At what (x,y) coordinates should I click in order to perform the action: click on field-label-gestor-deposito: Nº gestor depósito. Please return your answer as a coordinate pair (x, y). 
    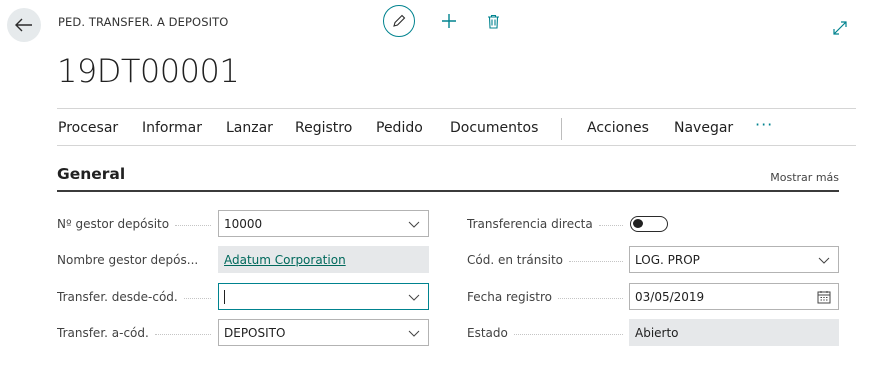
    Looking at the image, I should click on (137, 223).